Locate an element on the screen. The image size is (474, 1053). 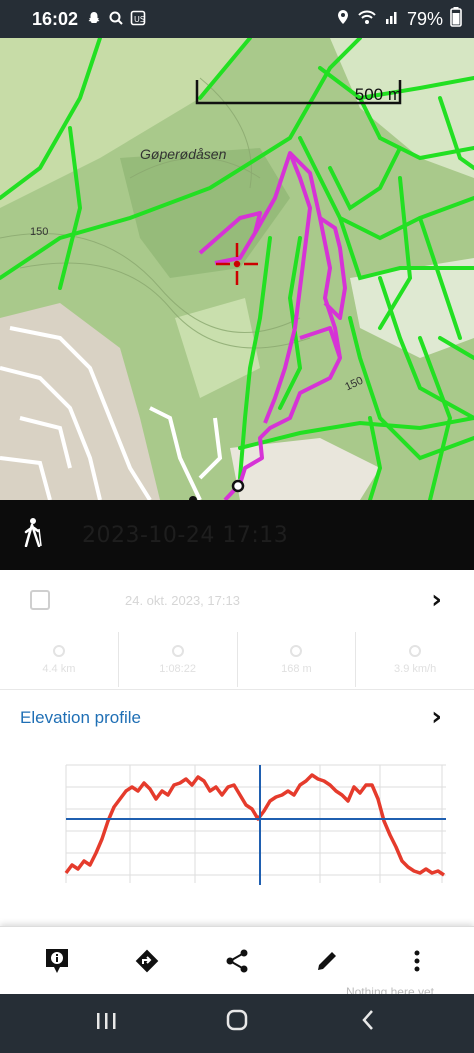
bottom-toolbar is located at coordinates (237, 960).